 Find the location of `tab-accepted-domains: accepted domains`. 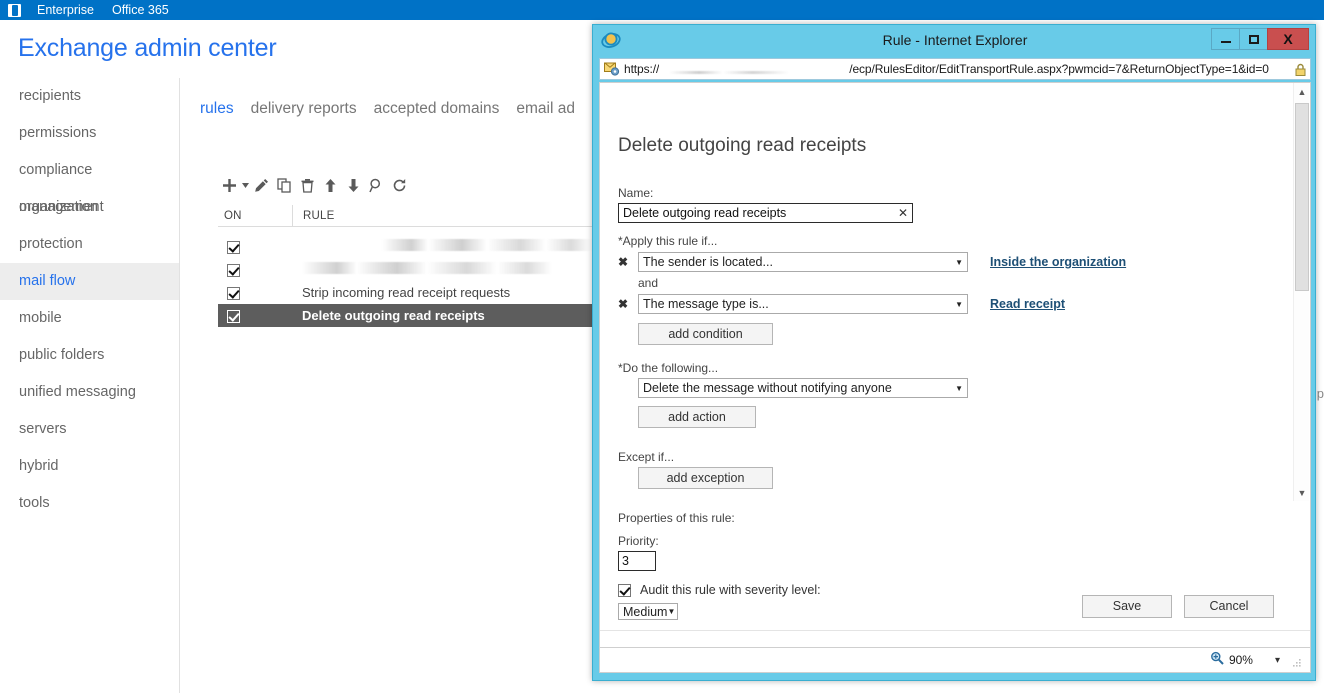

tab-accepted-domains: accepted domains is located at coordinates (437, 109).